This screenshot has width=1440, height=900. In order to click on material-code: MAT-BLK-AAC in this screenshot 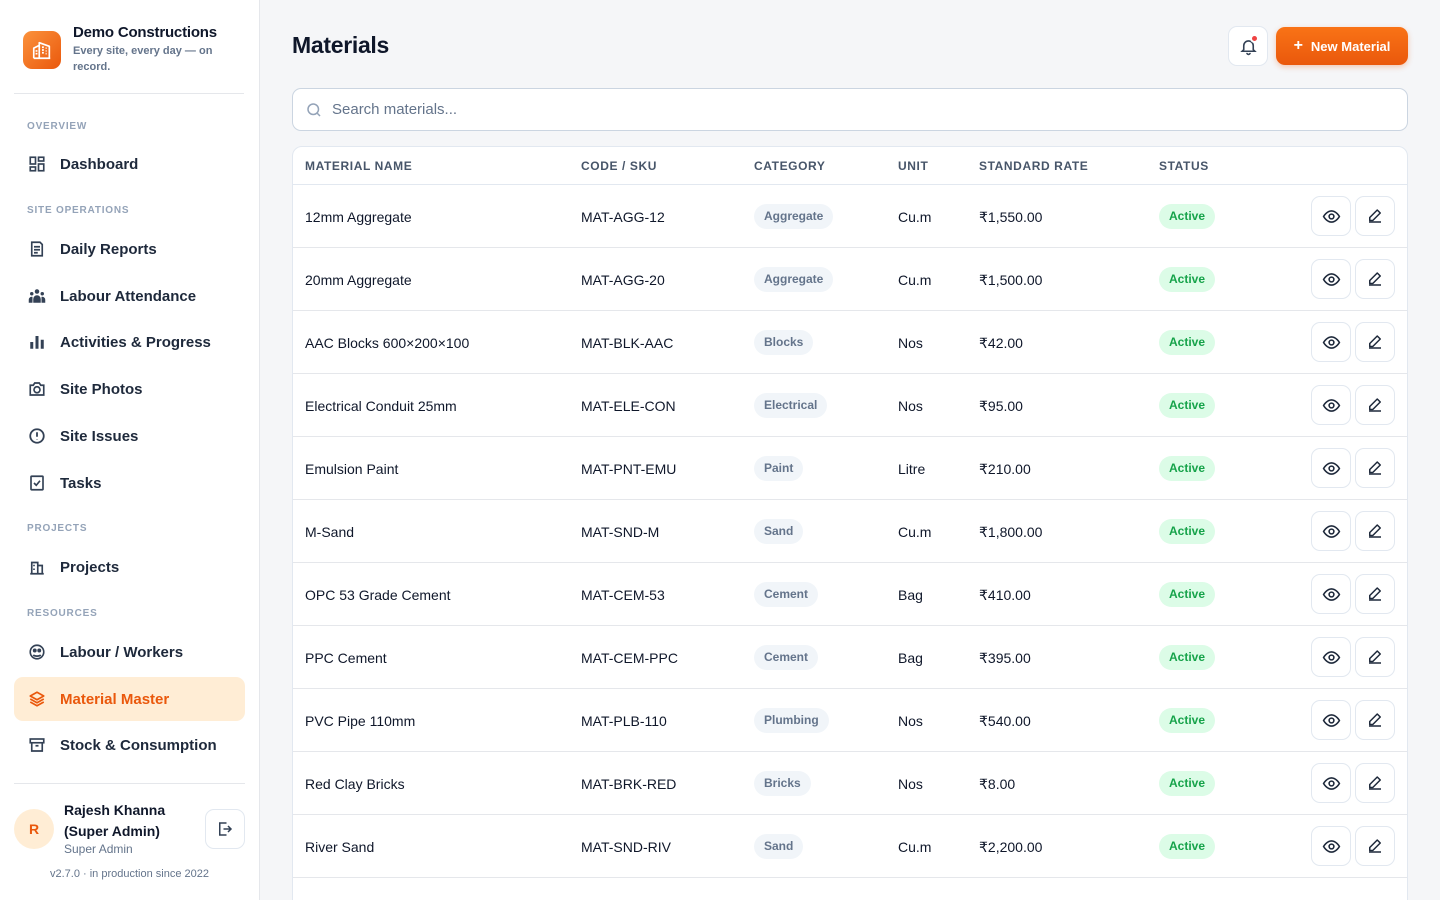, I will do `click(627, 343)`.